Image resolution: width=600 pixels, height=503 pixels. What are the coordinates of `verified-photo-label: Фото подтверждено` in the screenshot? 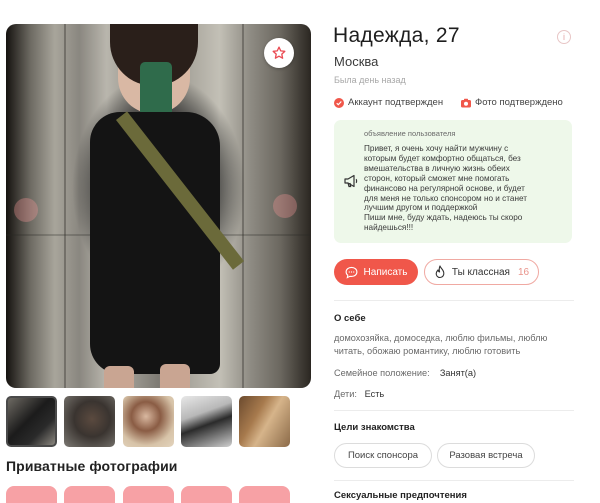 It's located at (519, 102).